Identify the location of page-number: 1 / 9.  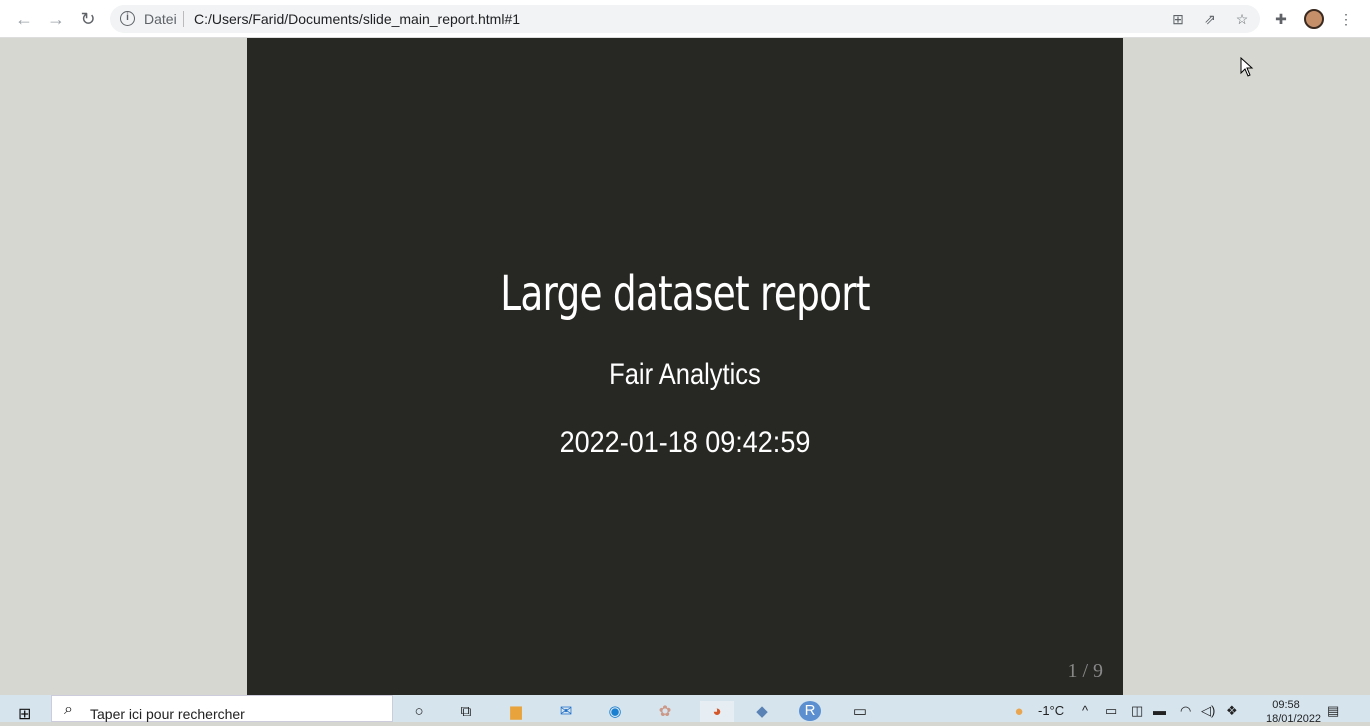
(1085, 671).